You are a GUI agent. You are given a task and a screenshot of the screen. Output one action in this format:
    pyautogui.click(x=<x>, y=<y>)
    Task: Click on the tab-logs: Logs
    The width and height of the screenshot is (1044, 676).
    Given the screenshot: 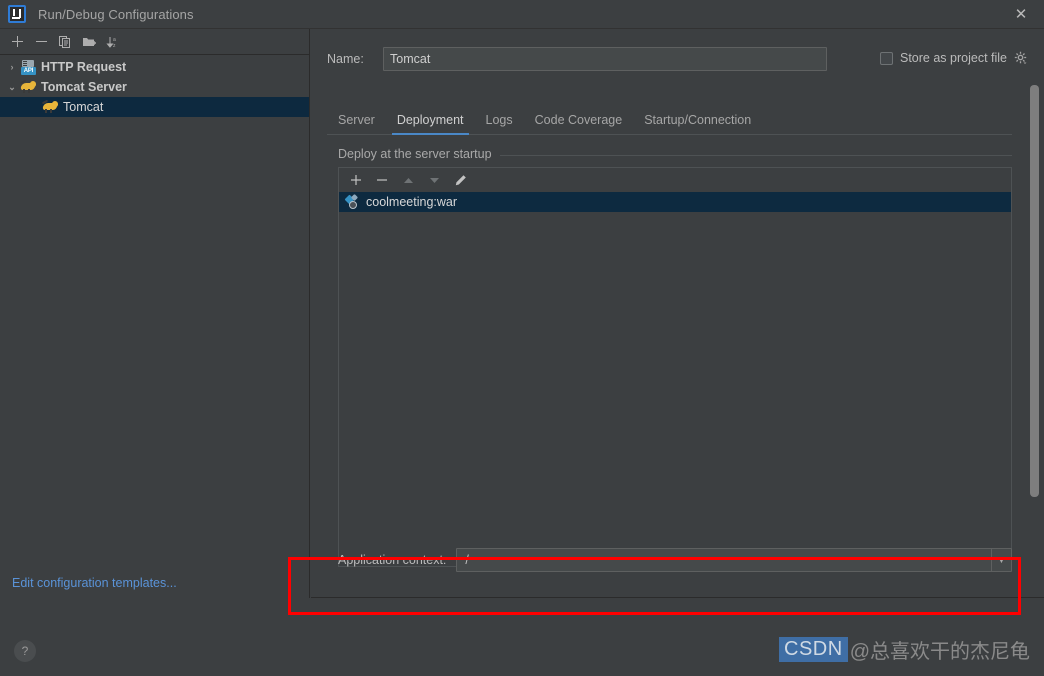 What is the action you would take?
    pyautogui.click(x=499, y=123)
    